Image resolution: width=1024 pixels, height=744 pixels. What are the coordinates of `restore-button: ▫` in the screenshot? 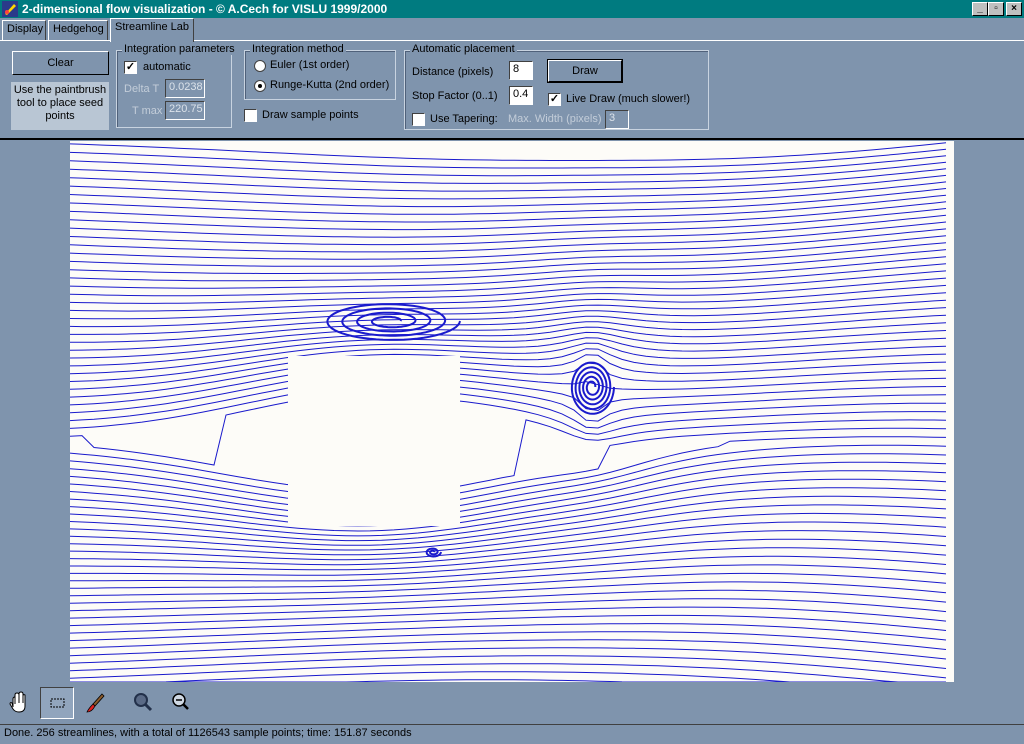 It's located at (996, 9).